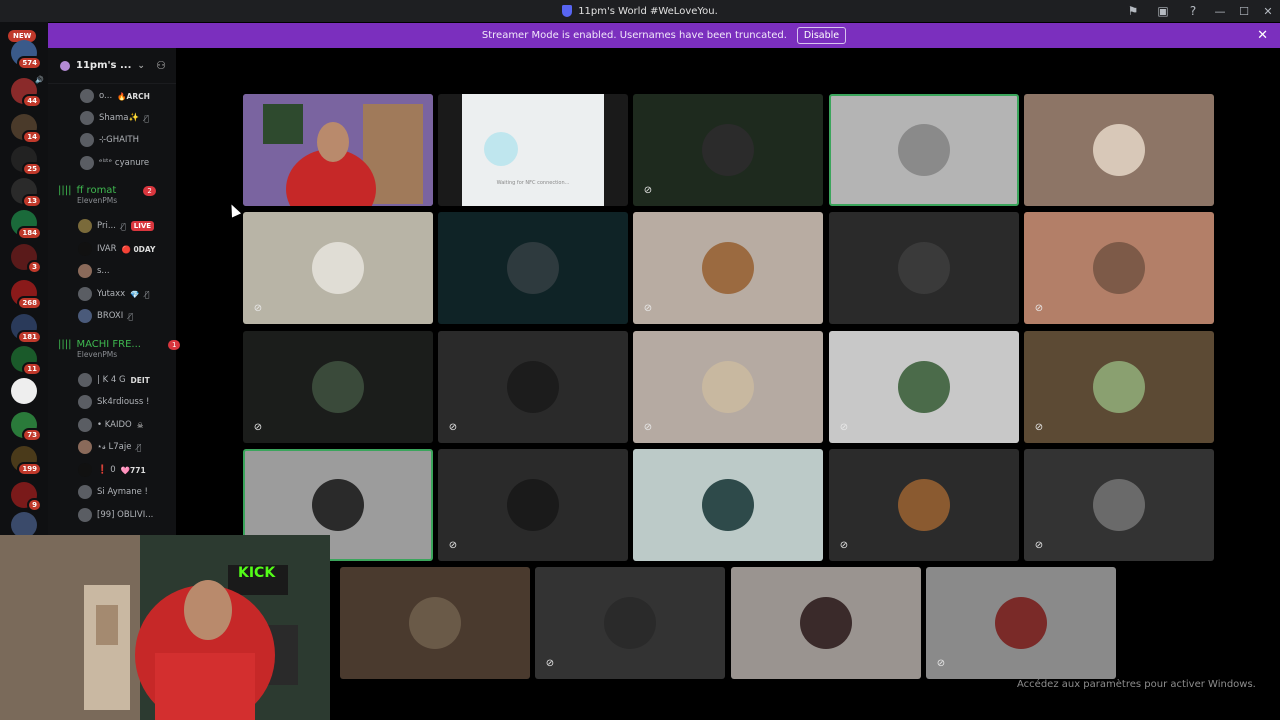 The image size is (1280, 720). I want to click on server-header: 11pm's ... ⌄ ⚇, so click(112, 66).